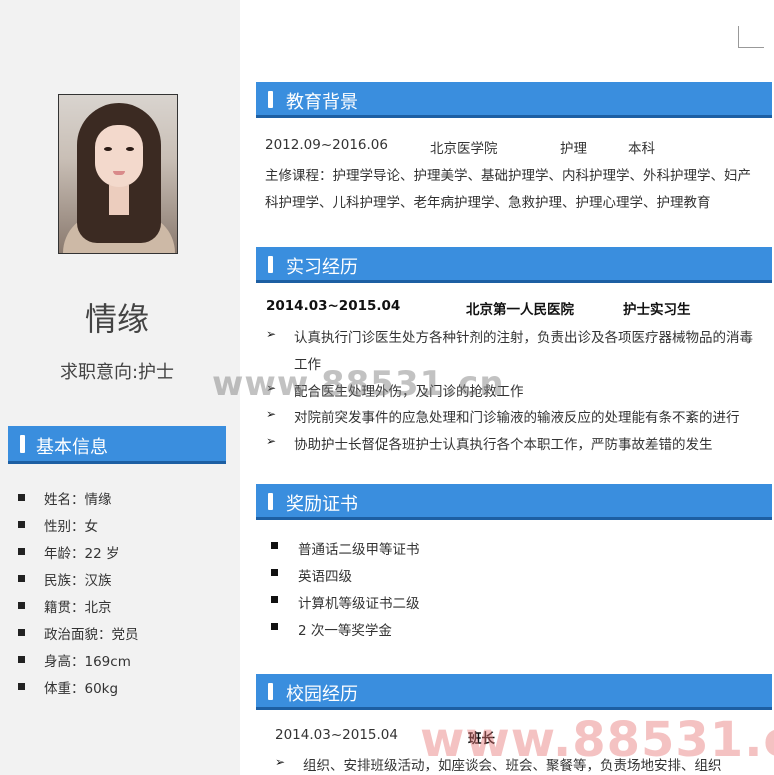 The image size is (774, 775). Describe the element at coordinates (333, 306) in the screenshot. I see `internship-period: 2014.03~2015.04` at that location.